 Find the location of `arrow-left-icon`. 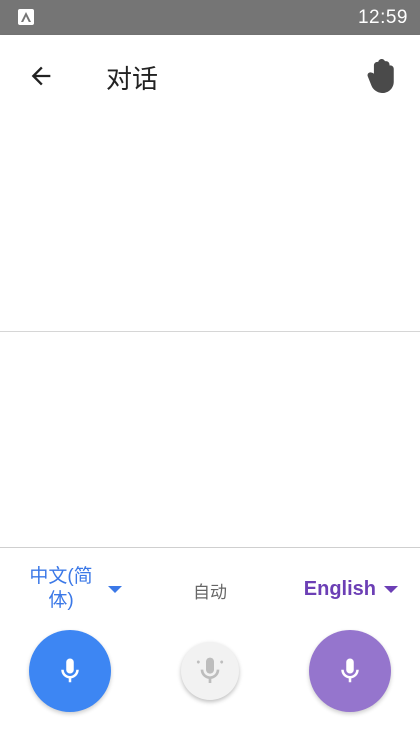

arrow-left-icon is located at coordinates (41, 76).